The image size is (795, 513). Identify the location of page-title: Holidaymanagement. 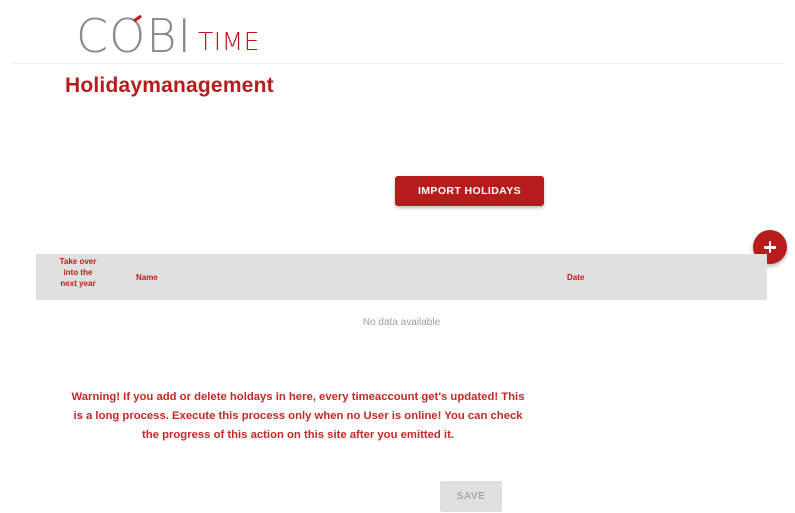
(169, 85).